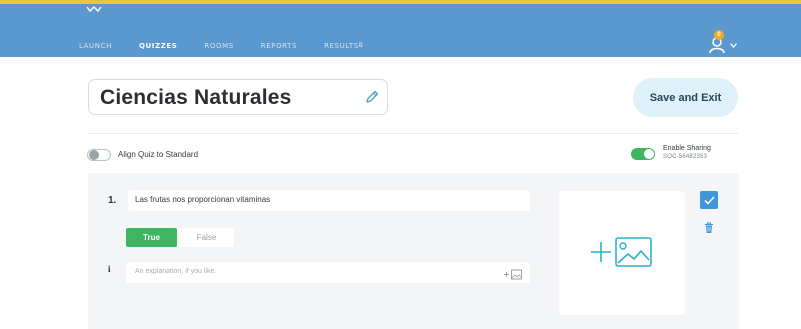 Image resolution: width=801 pixels, height=329 pixels. What do you see at coordinates (329, 200) in the screenshot?
I see `question-text-input: Las frutas nos proporcionan vitaminas` at bounding box center [329, 200].